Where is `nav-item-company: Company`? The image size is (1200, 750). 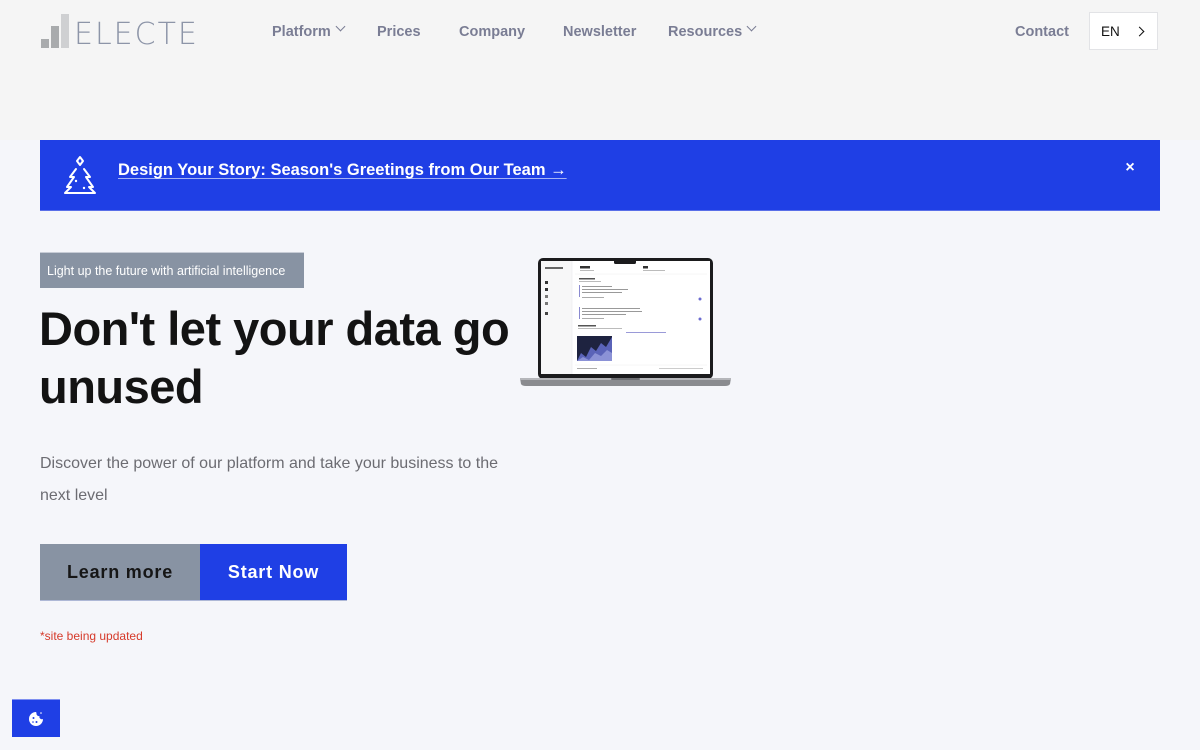
nav-item-company: Company is located at coordinates (492, 32).